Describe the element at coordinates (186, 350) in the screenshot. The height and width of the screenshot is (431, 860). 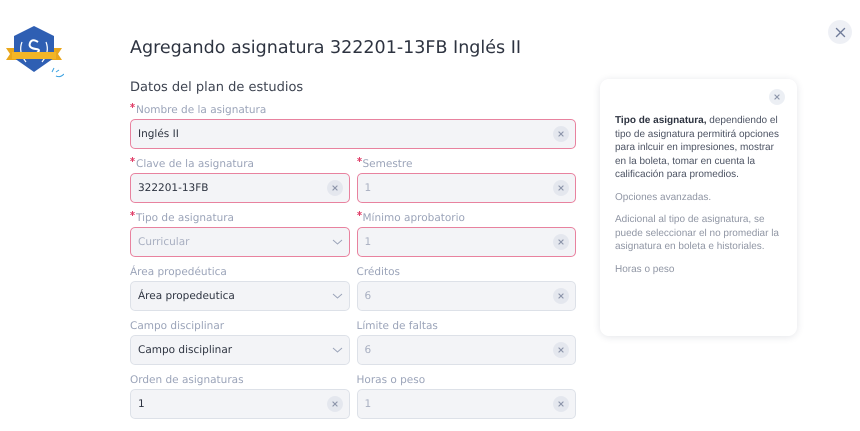
I see `field-value: Campo disciplinar` at that location.